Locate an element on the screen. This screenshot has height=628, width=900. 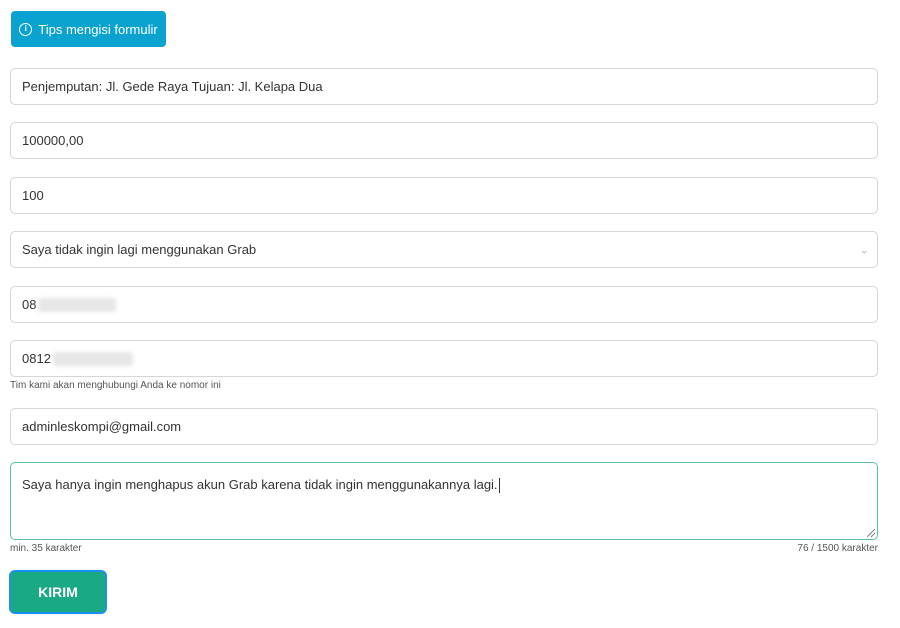
resize-handle is located at coordinates (871, 533).